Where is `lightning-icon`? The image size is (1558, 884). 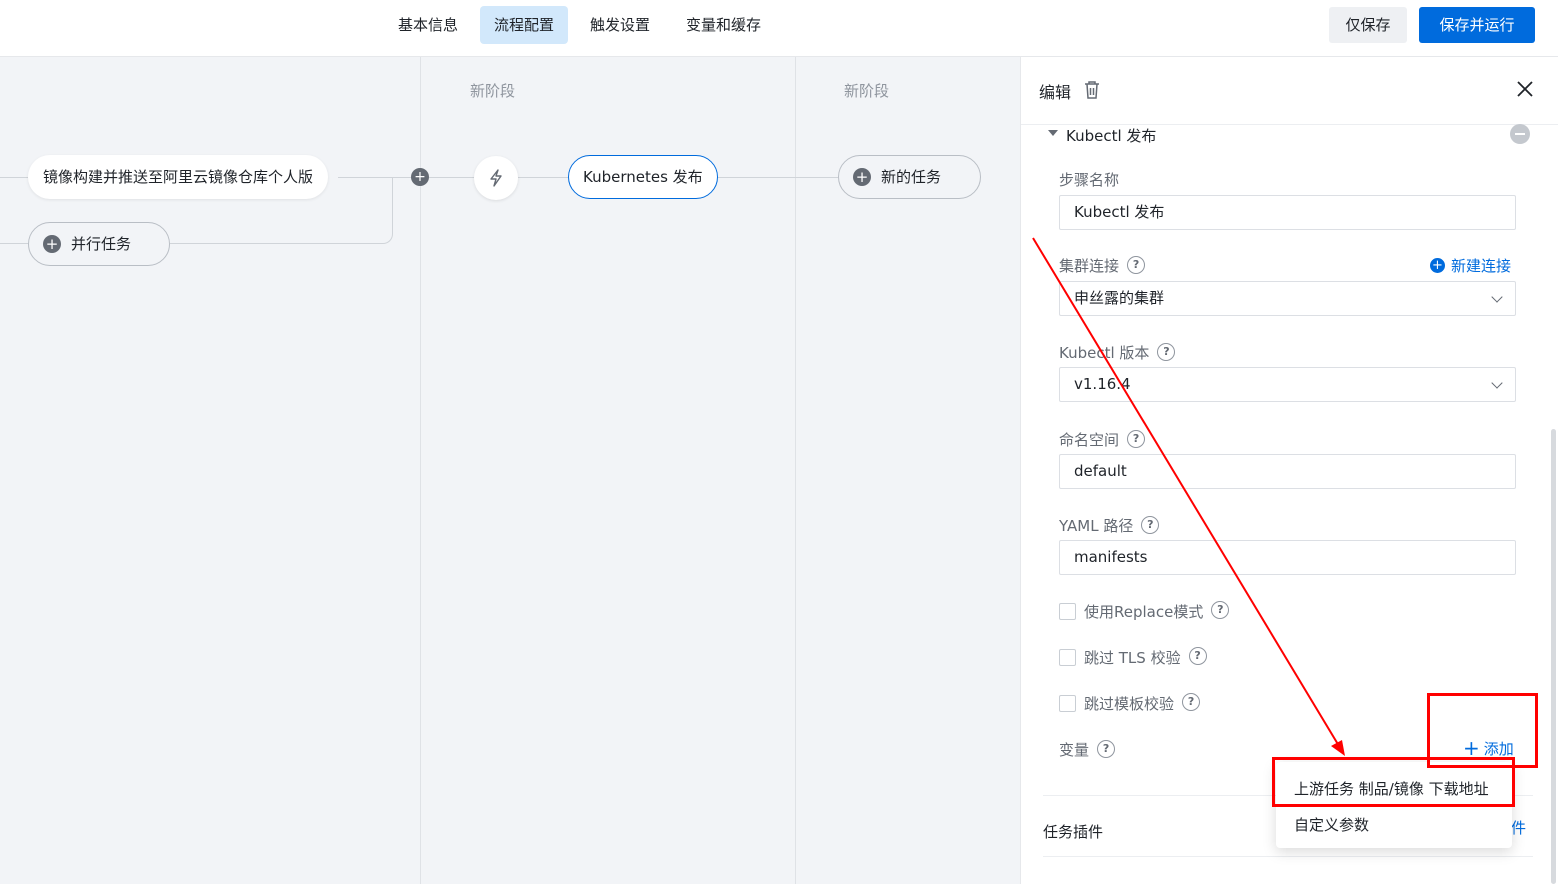
lightning-icon is located at coordinates (496, 178).